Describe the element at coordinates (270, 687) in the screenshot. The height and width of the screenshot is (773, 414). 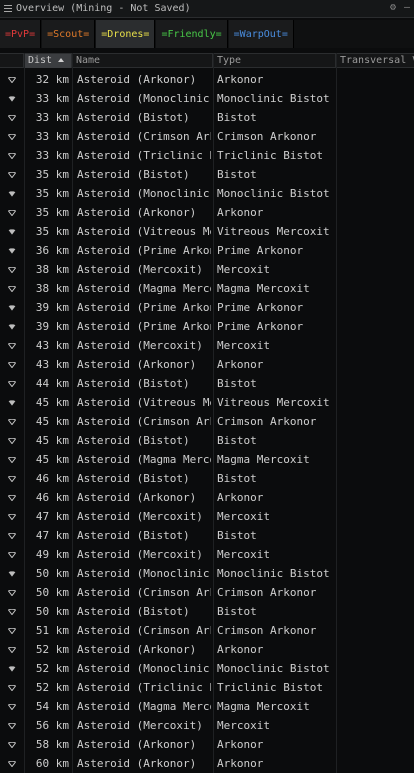
I see `row-type: Triclinic Bistot` at that location.